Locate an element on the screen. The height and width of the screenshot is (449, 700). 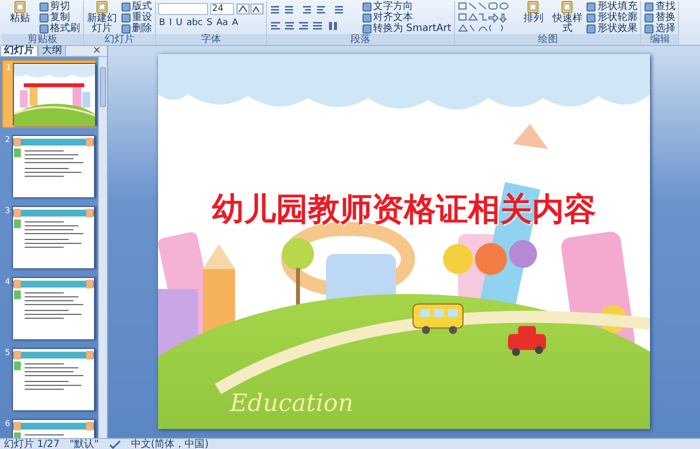
ribbon-button: 粘贴 is located at coordinates (20, 12).